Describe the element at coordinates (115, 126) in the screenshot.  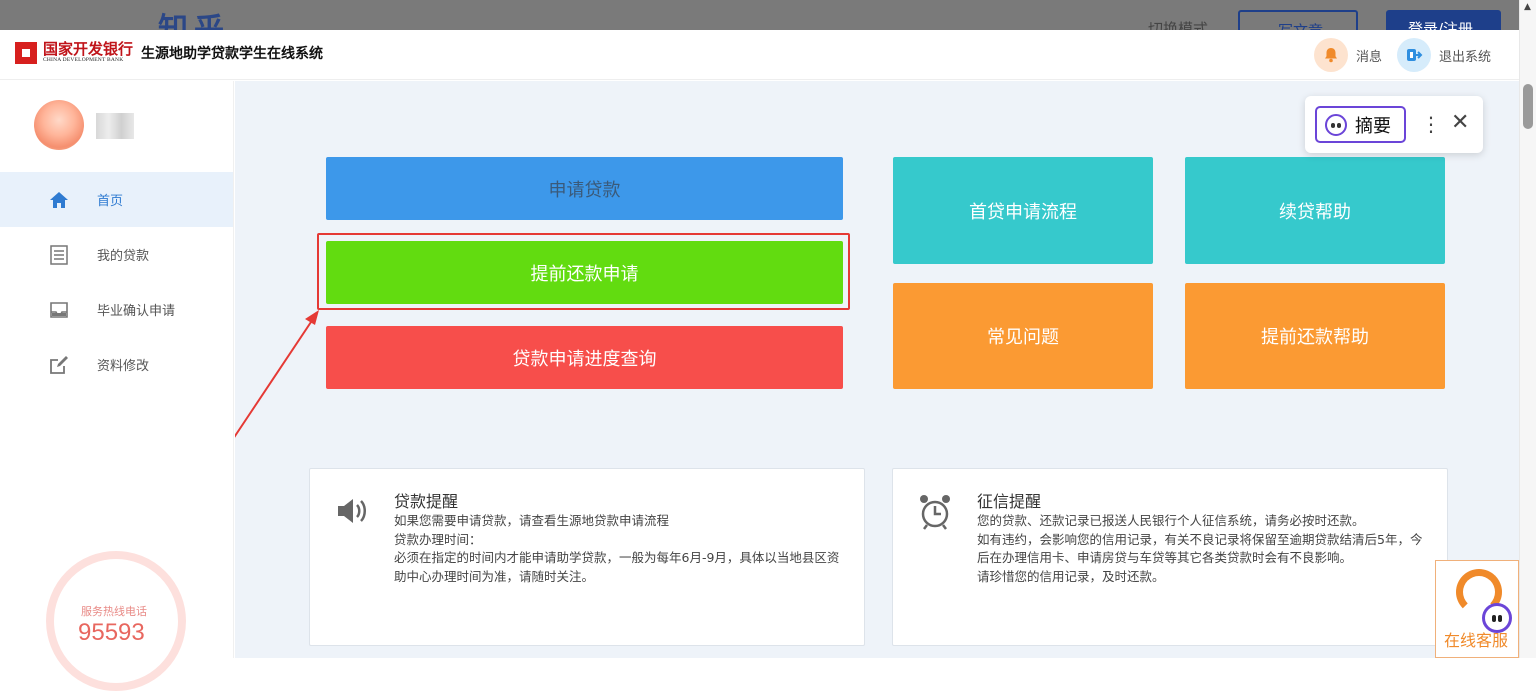
I see `username-blurred` at that location.